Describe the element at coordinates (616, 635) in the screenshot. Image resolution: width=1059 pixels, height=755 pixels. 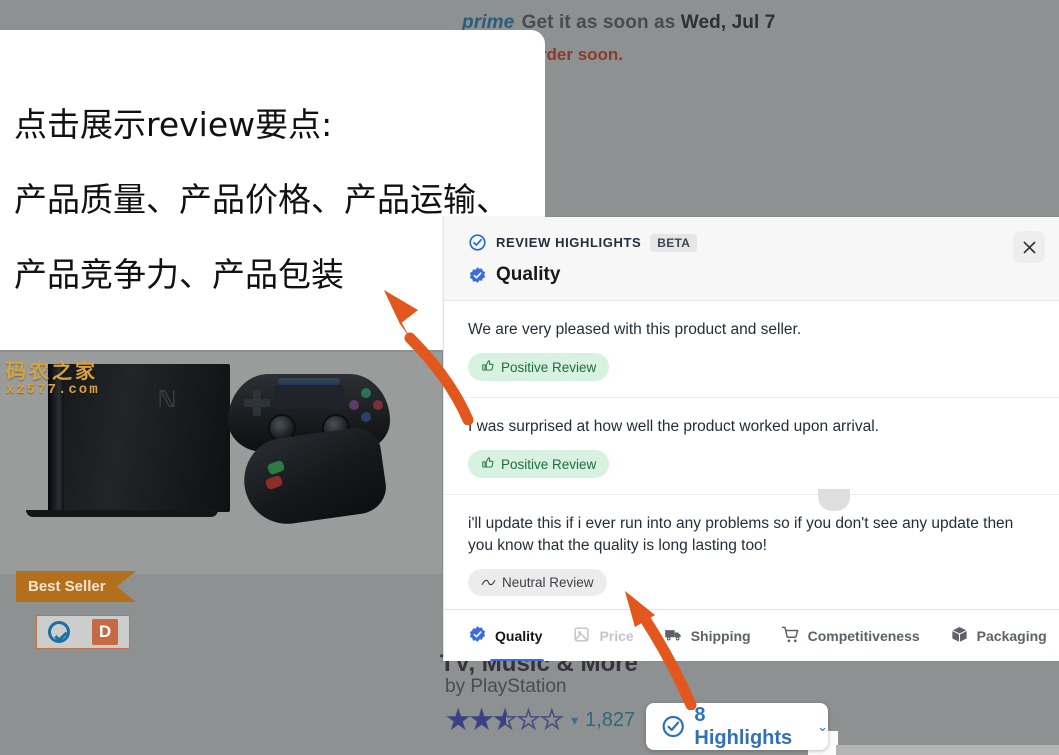
I see `tab-label: Price` at that location.